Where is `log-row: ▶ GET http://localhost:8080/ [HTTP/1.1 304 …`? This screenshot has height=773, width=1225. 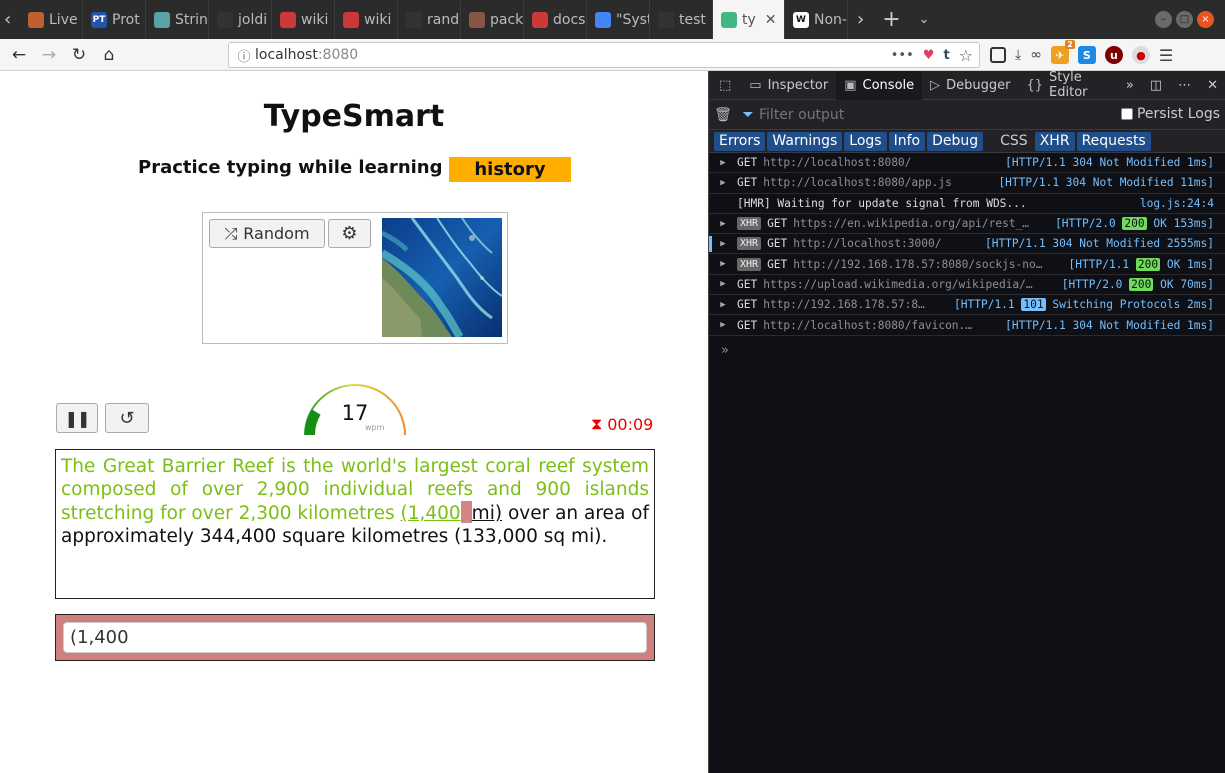
log-row: ▶ GET http://localhost:8080/ [HTTP/1.1 304 … is located at coordinates (967, 163).